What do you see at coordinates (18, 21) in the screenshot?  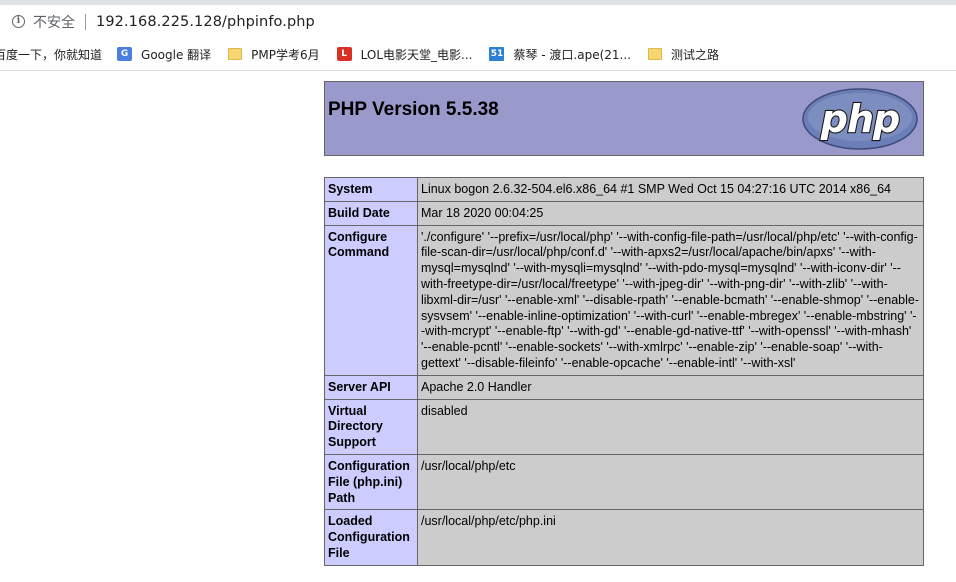 I see `info-icon: i` at bounding box center [18, 21].